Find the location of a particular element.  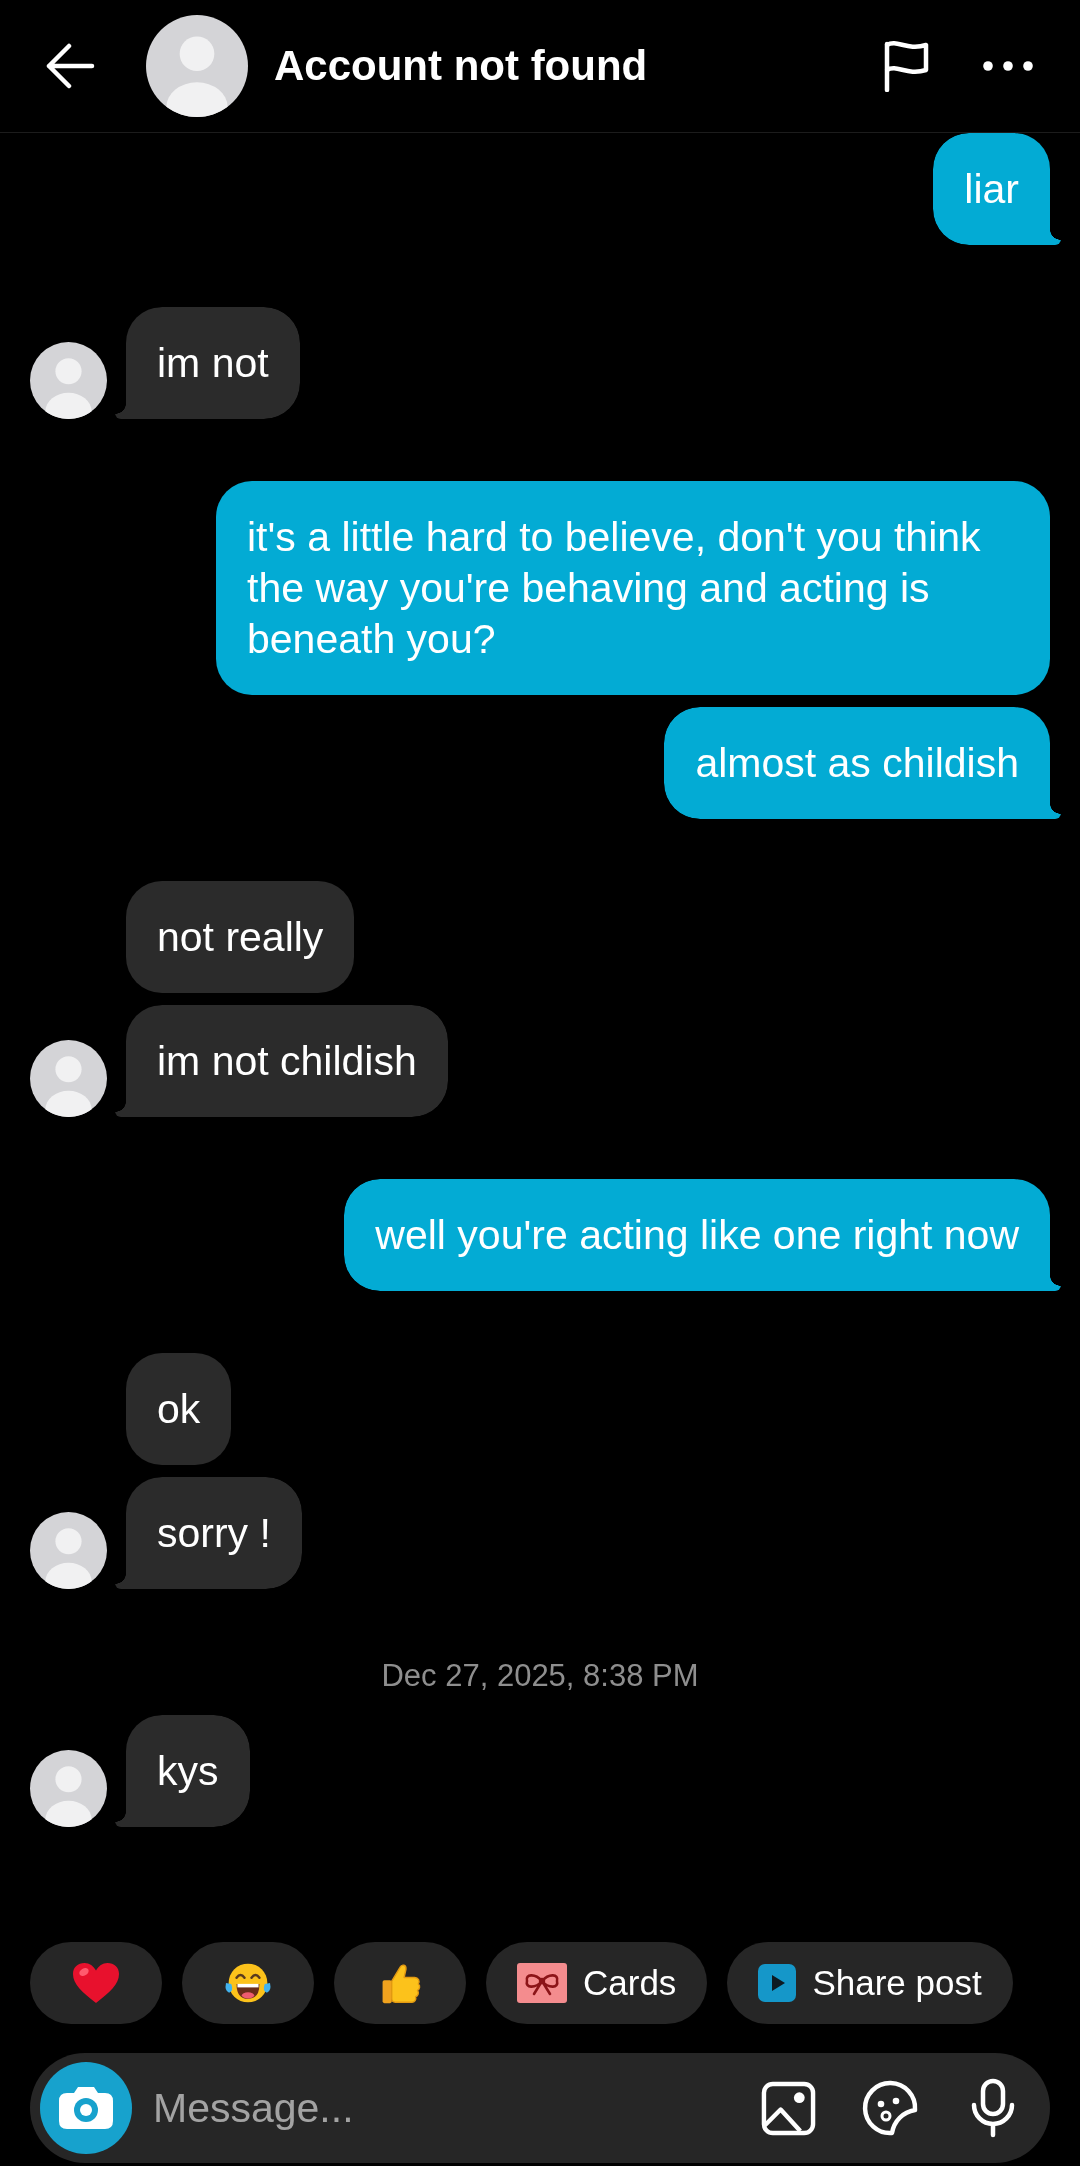

back-arrow-icon is located at coordinates (70, 66).